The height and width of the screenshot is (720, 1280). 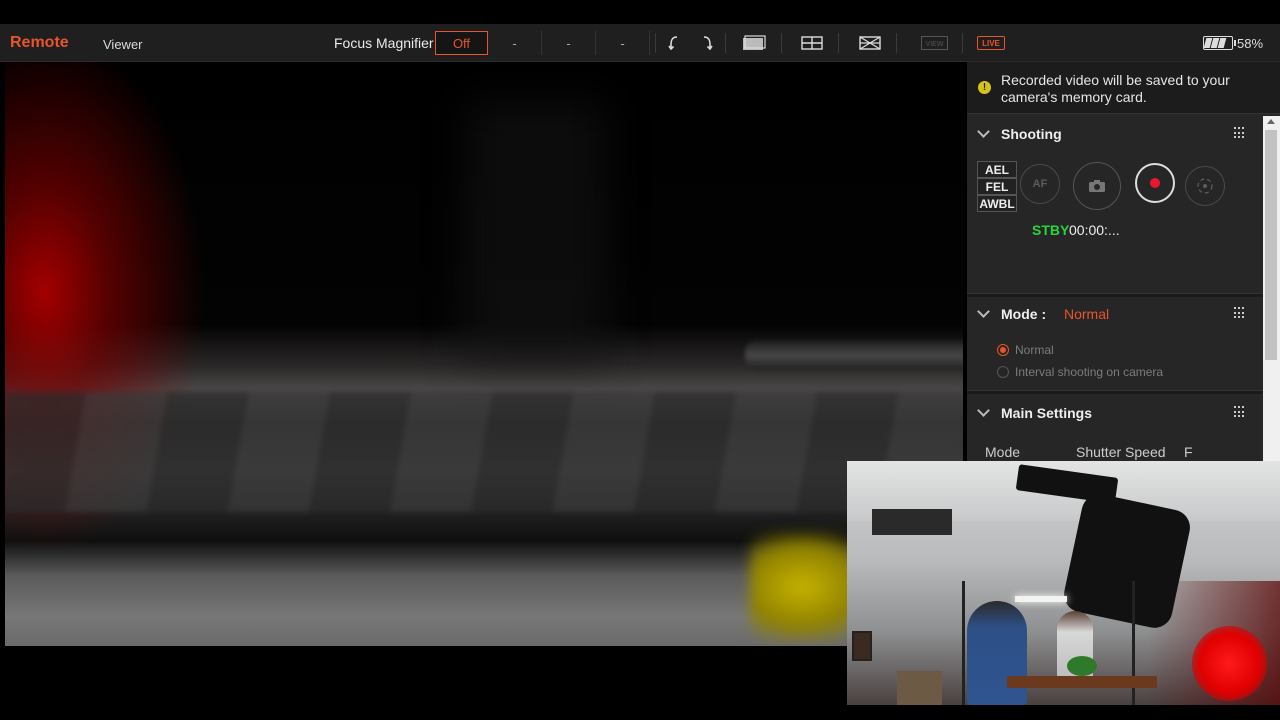 I want to click on panel-scrollbar, so click(x=1271, y=289).